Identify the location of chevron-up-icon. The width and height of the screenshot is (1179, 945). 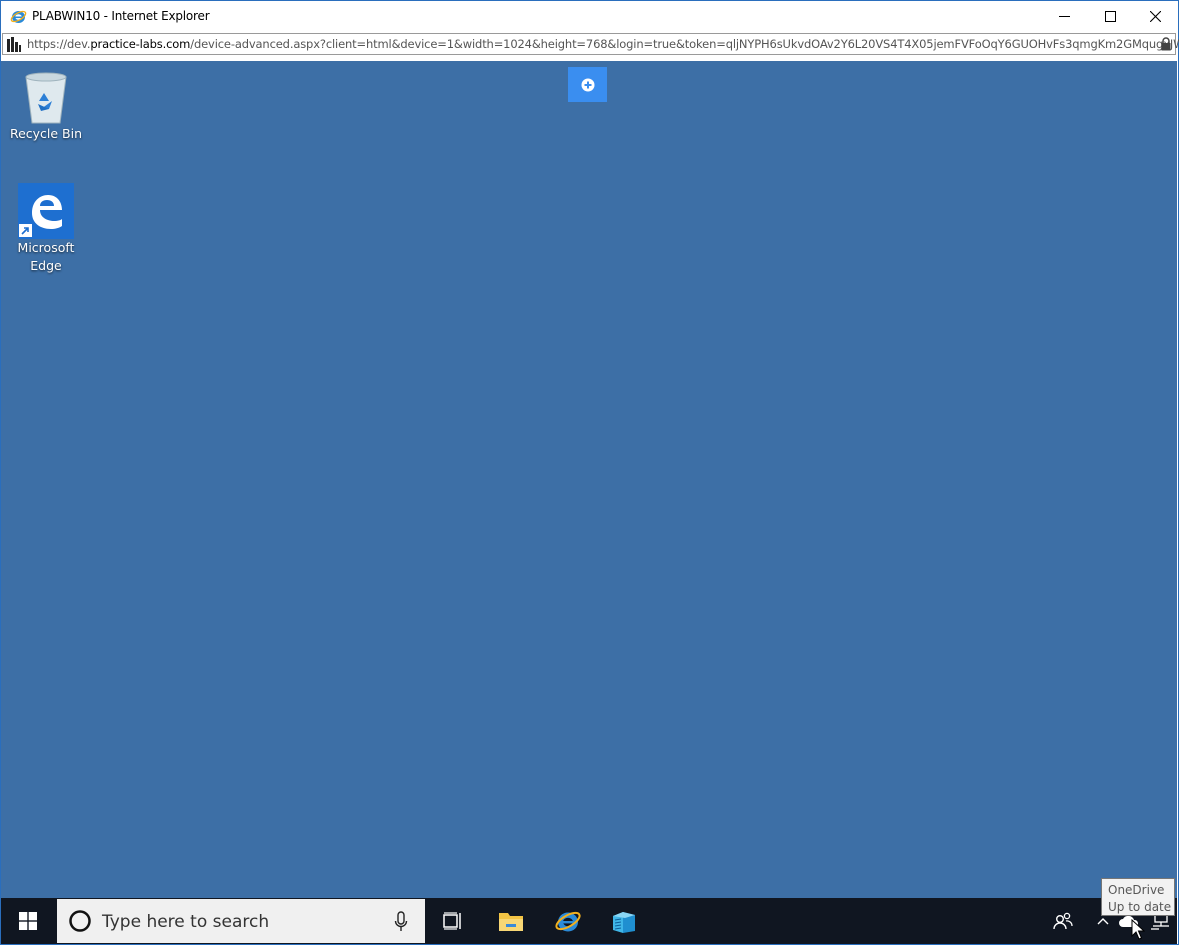
(1103, 921).